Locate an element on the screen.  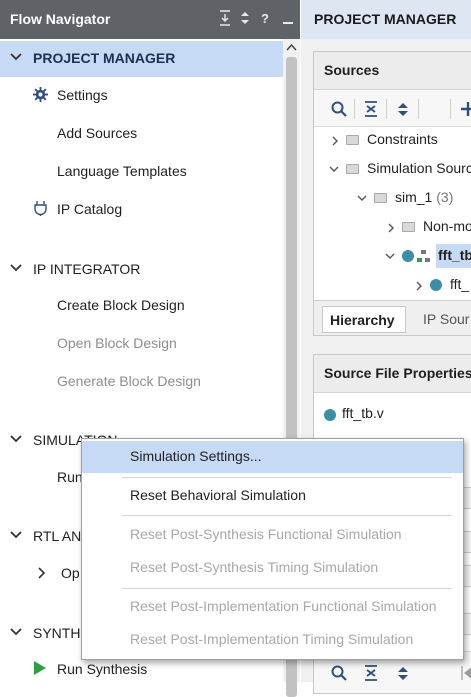
nav-item-open-block-design: Open Block Design is located at coordinates (117, 343).